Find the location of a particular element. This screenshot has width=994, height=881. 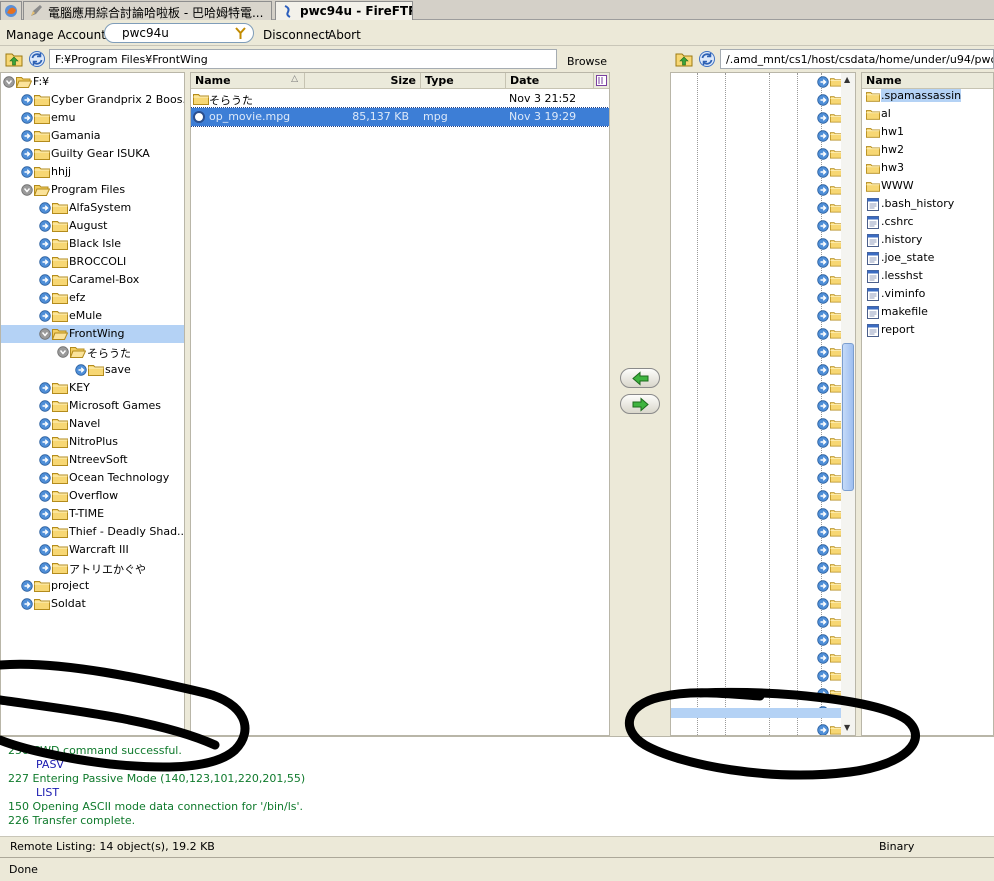

column-type-header: Type is located at coordinates (463, 81).